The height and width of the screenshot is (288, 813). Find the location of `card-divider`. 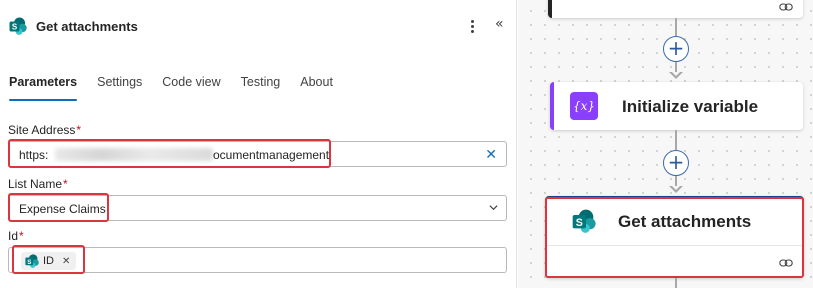

card-divider is located at coordinates (674, 245).